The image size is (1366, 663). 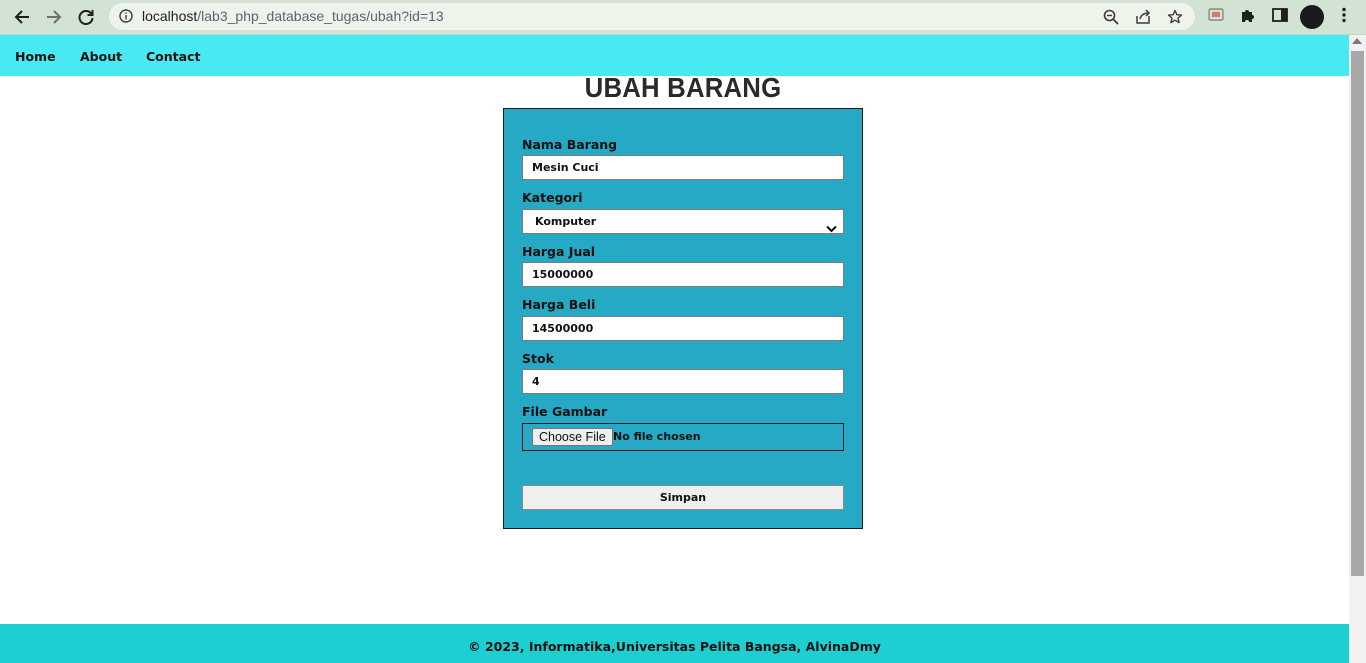 I want to click on kategori-select: Komputer, so click(x=683, y=221).